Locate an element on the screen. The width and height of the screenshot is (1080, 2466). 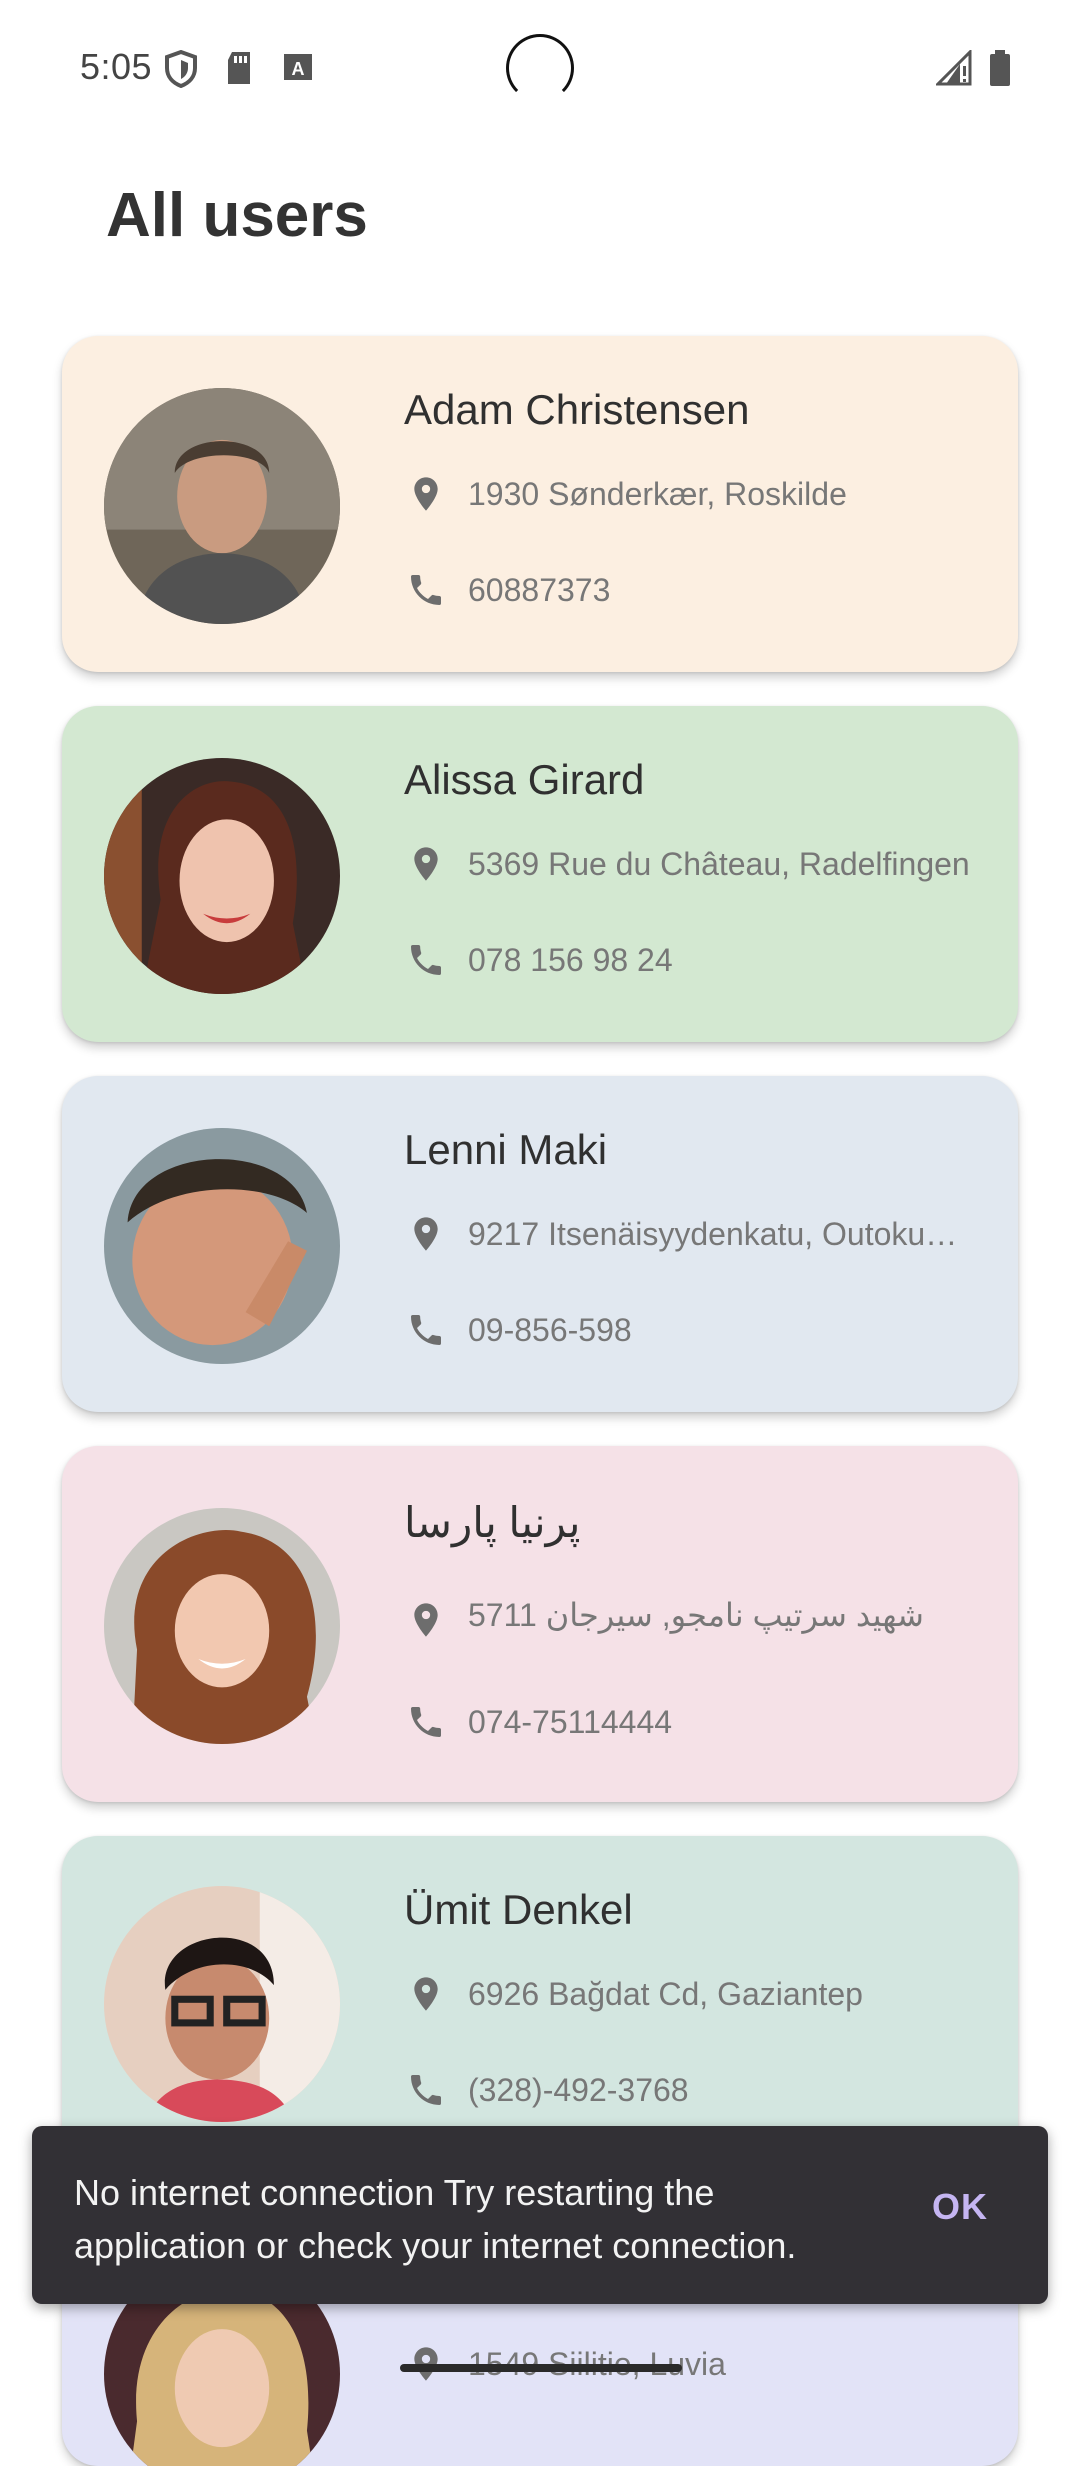
sd-card-icon is located at coordinates (239, 70).